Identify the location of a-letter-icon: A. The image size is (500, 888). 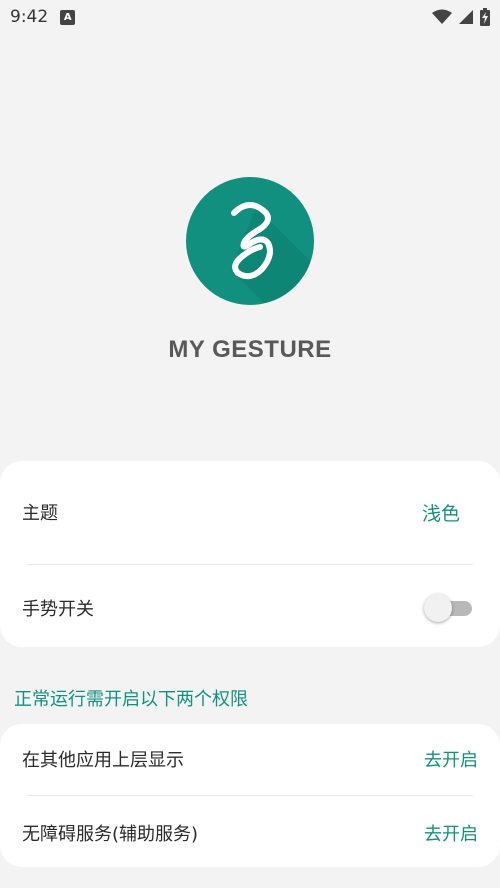
(68, 17).